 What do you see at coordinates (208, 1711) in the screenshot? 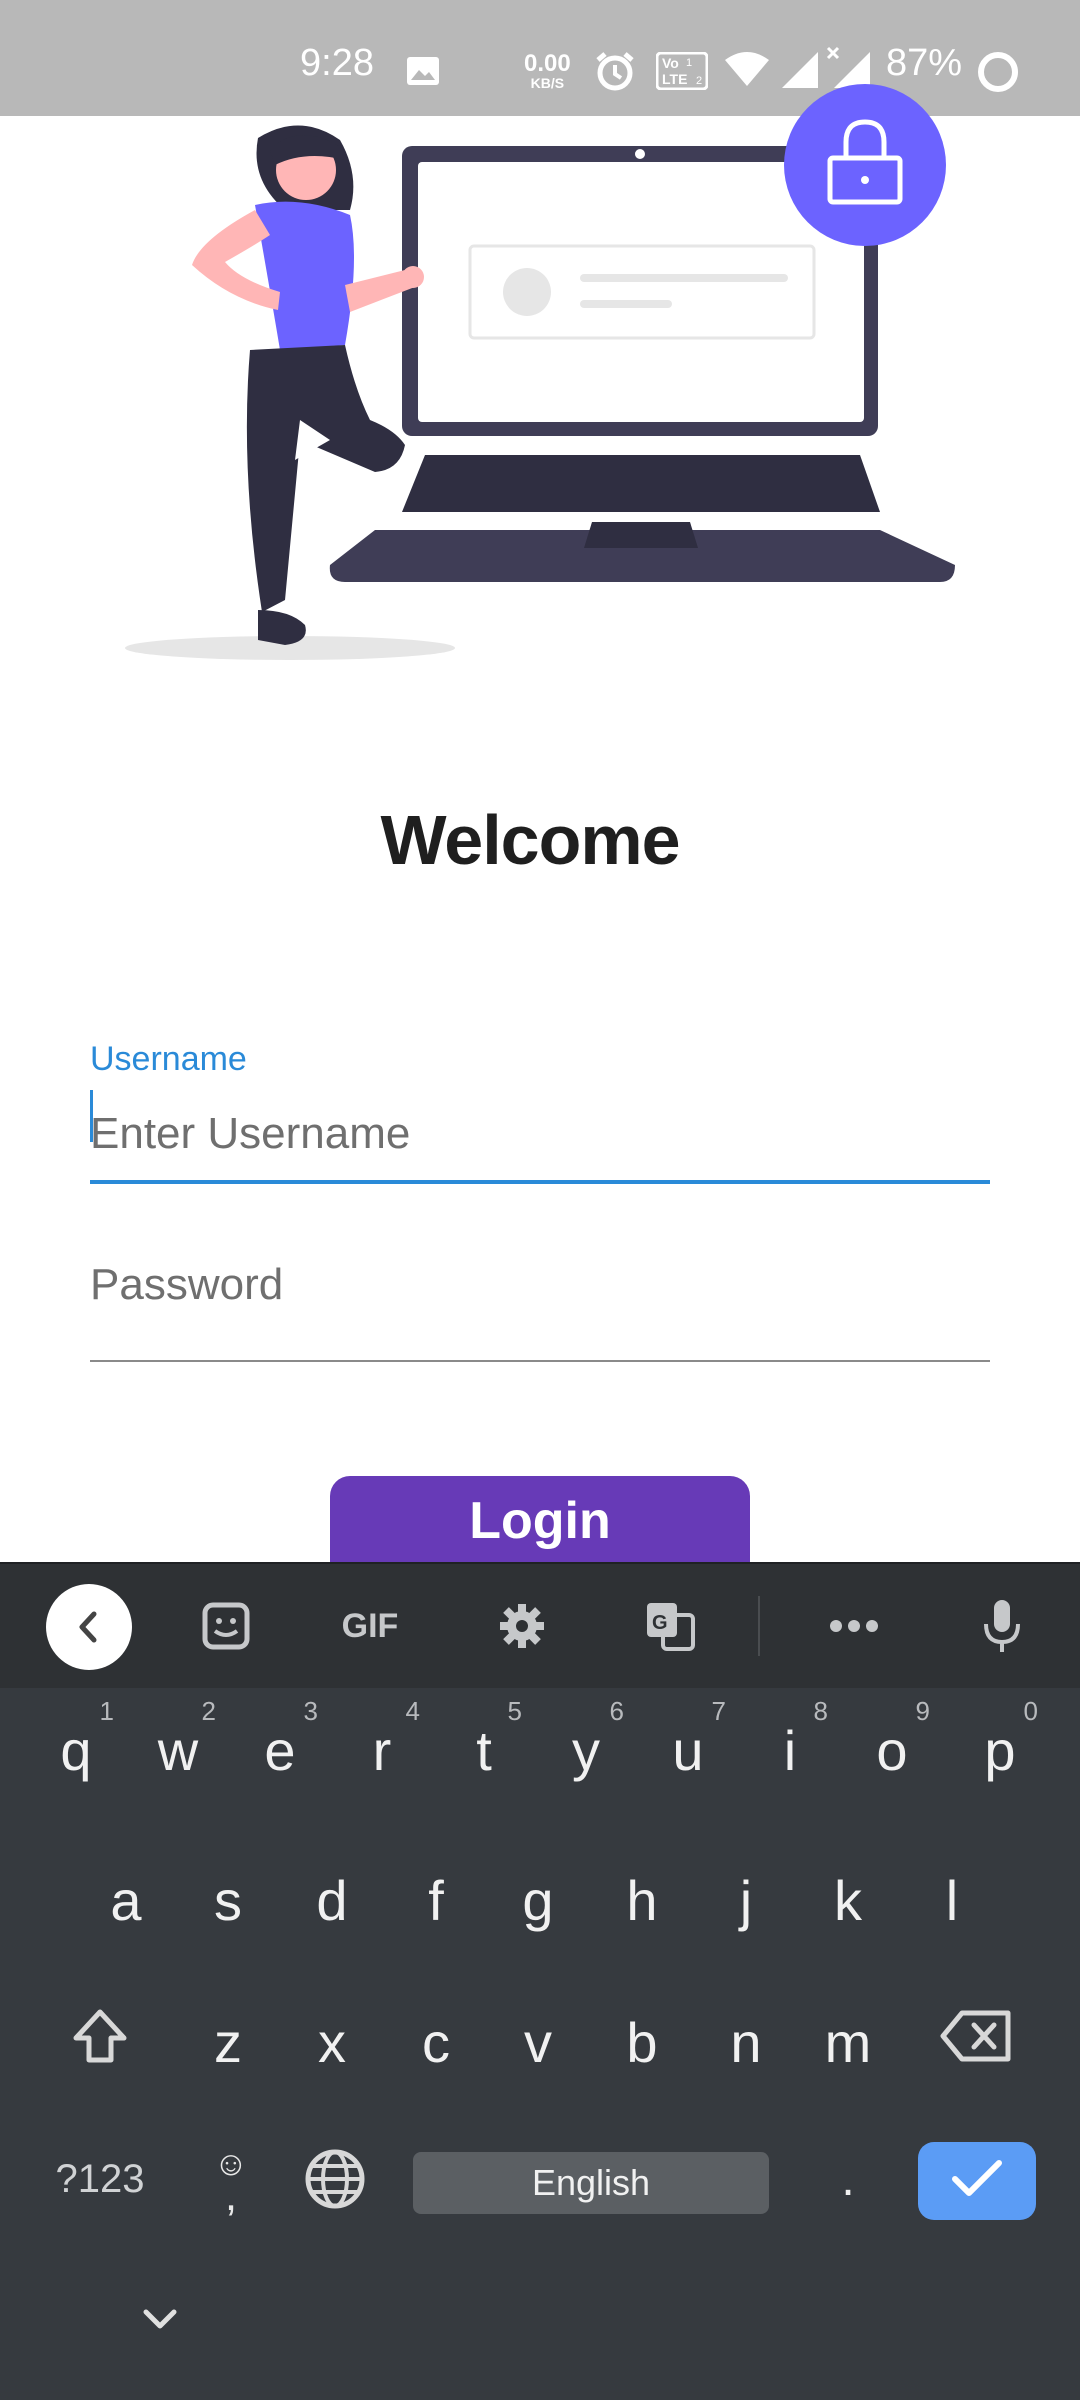
I see `key-hint: 2` at bounding box center [208, 1711].